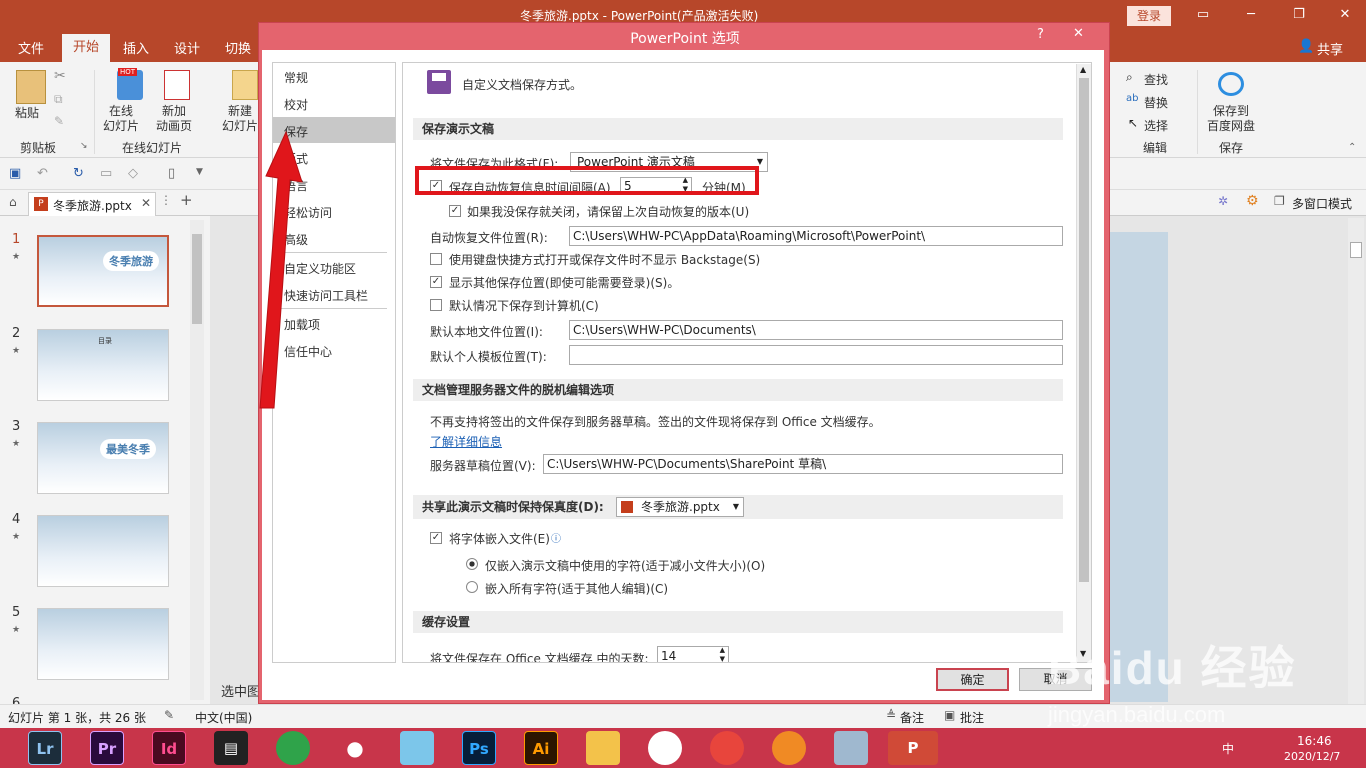  Describe the element at coordinates (1132, 98) in the screenshot. I see `replace-icon: ab` at that location.